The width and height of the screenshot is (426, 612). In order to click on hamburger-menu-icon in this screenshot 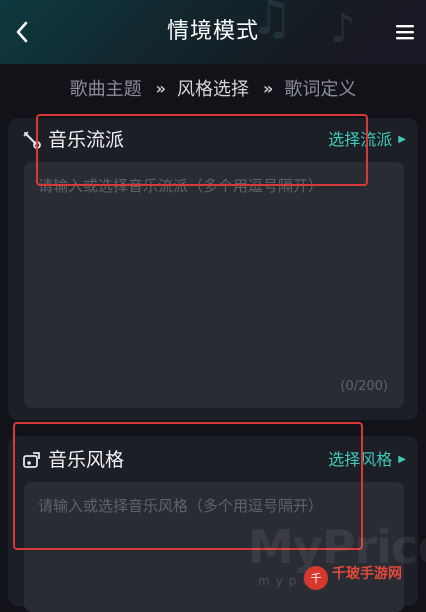, I will do `click(405, 32)`.